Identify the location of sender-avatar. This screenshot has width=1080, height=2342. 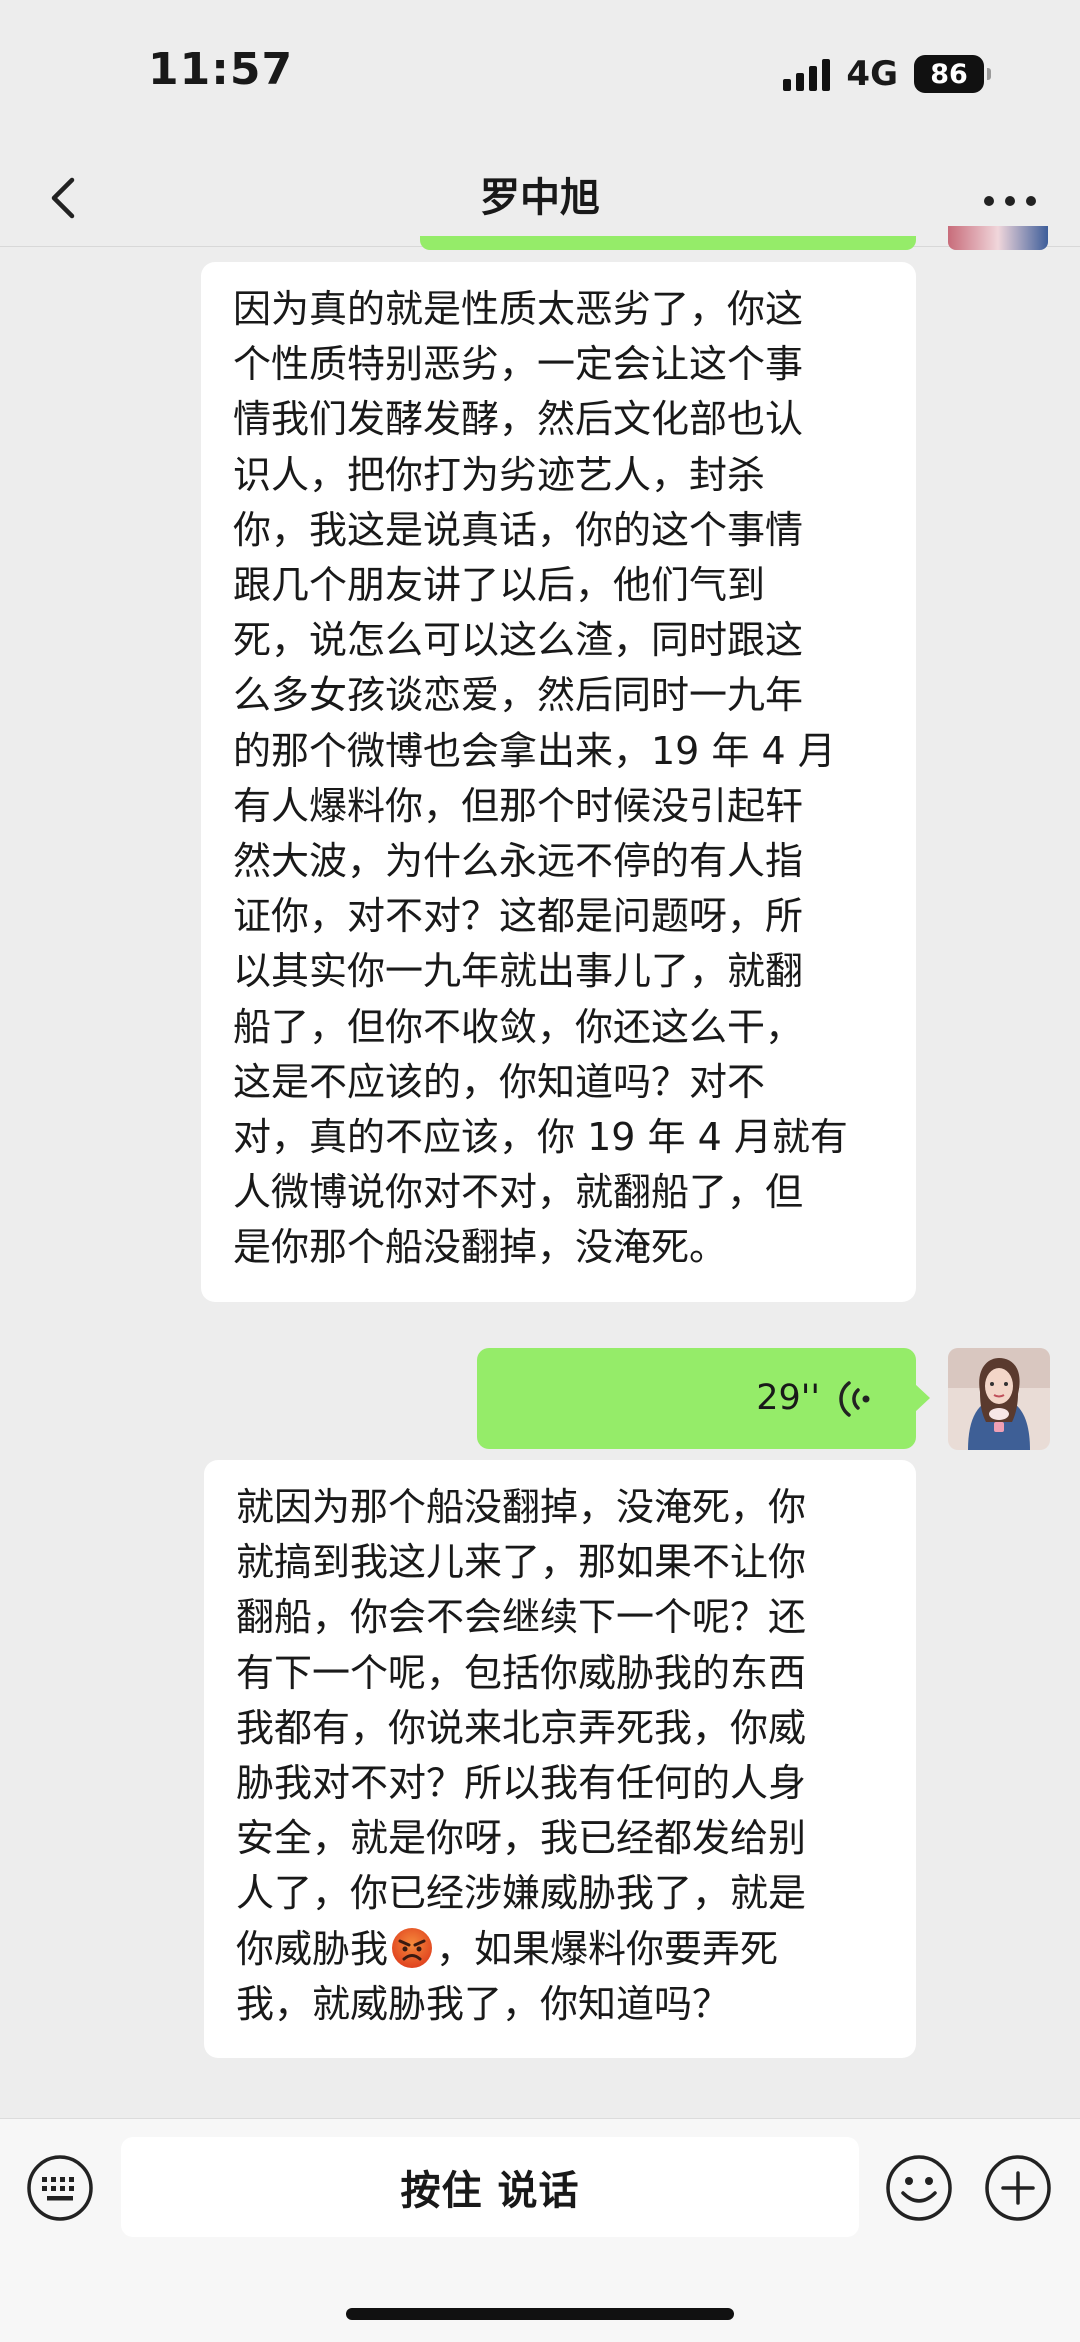
(999, 1399).